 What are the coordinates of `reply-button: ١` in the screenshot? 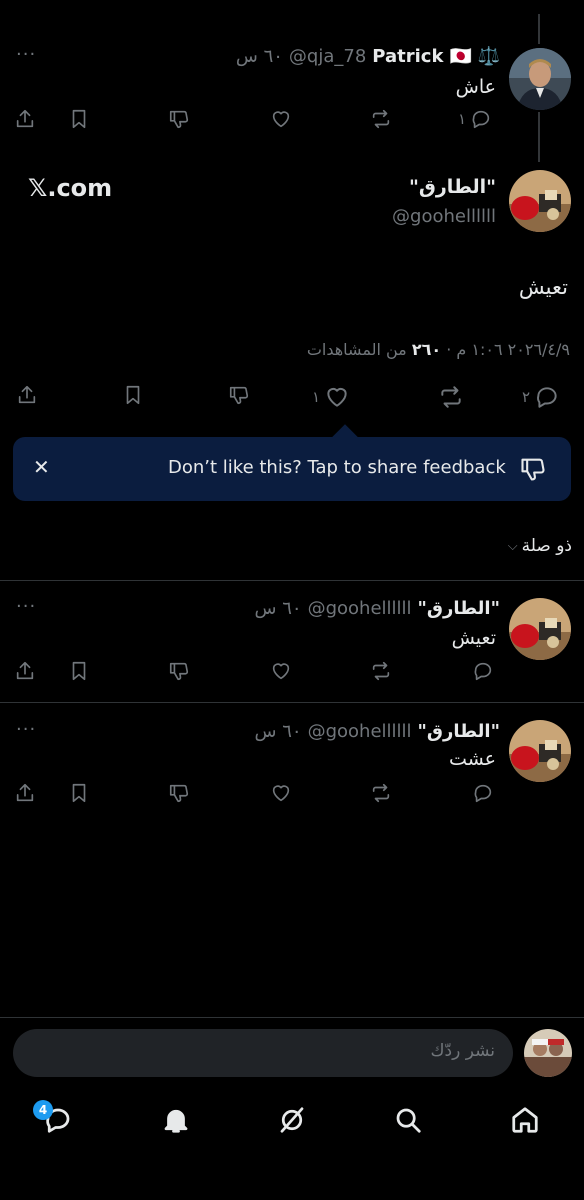 It's located at (475, 119).